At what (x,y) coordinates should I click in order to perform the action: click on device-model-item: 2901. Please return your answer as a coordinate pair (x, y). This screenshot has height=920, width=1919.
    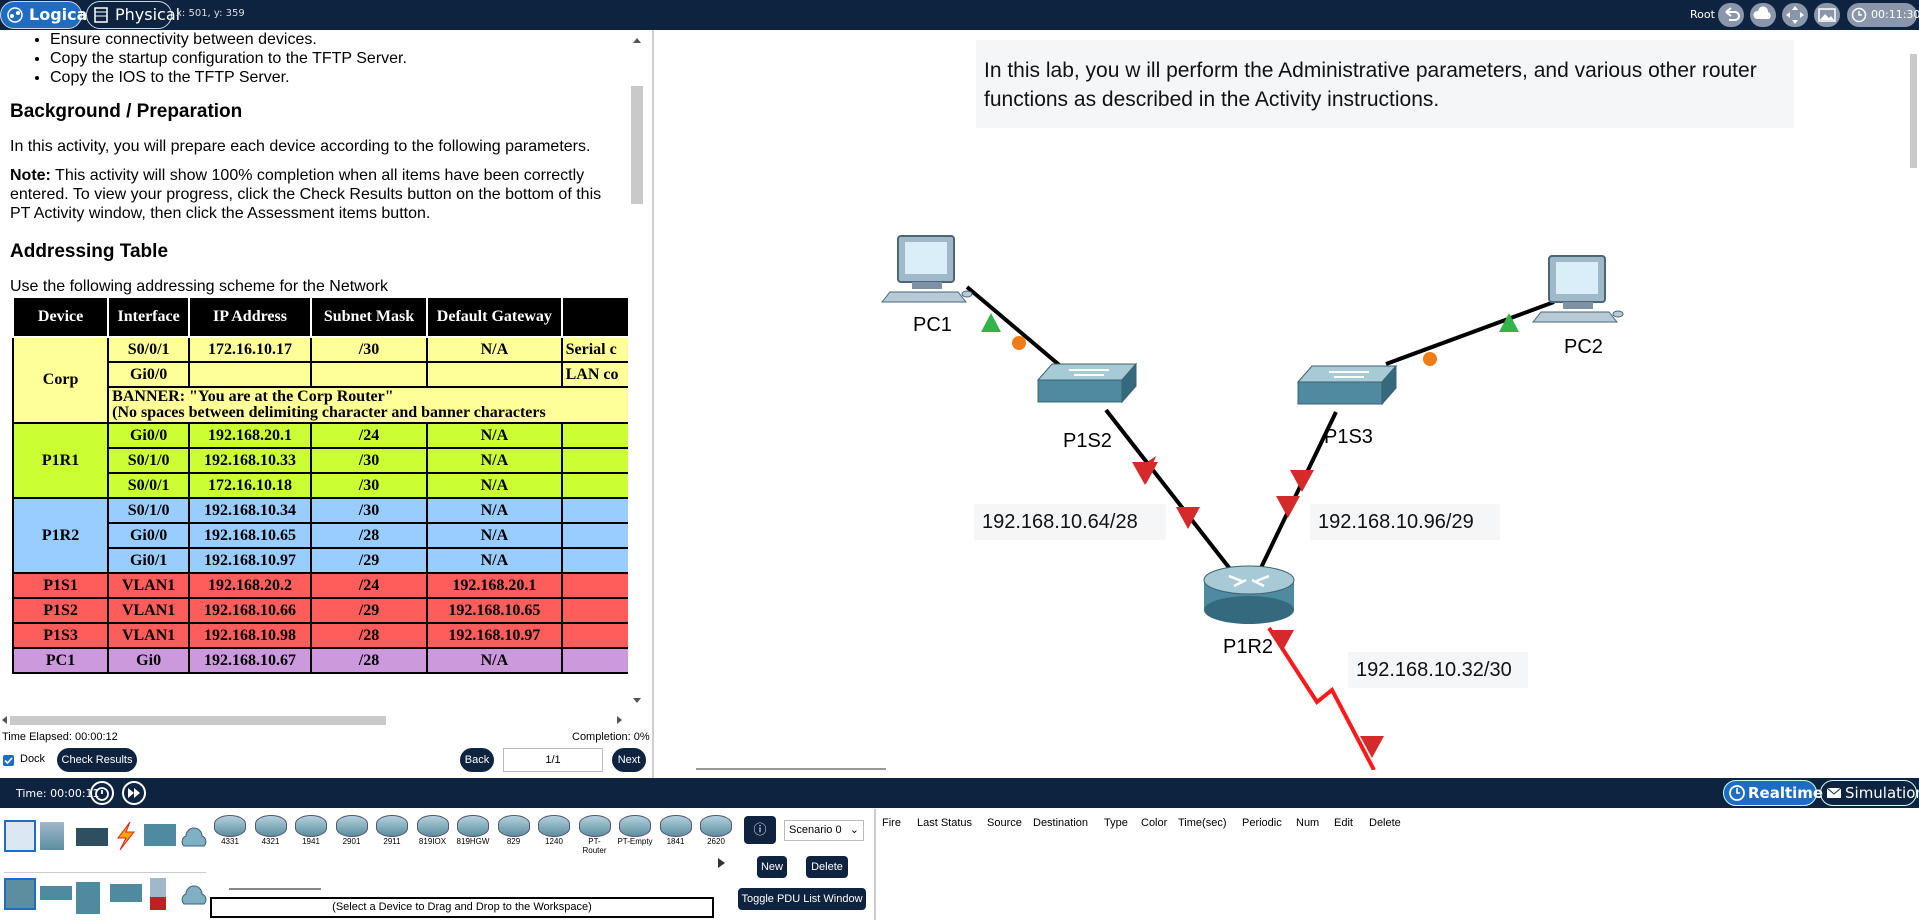
    Looking at the image, I should click on (352, 829).